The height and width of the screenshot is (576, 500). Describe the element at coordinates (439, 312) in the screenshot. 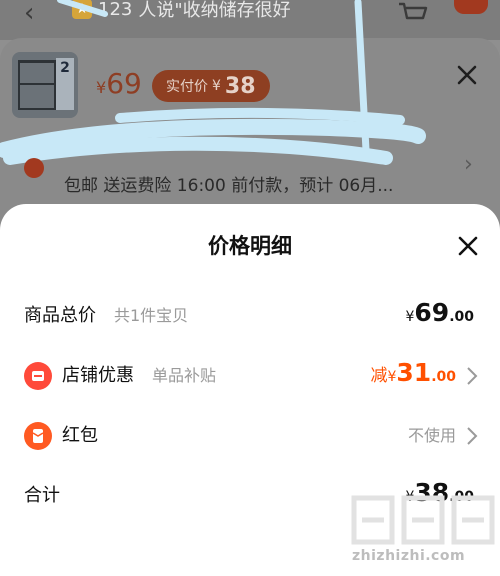

I see `goods-total-value: ¥69.00` at that location.